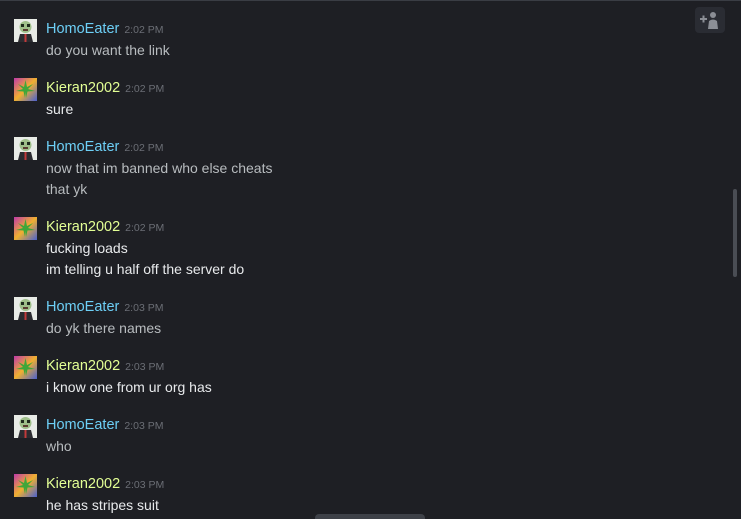 This screenshot has width=741, height=519. I want to click on message-body: he has stripes suit, so click(102, 505).